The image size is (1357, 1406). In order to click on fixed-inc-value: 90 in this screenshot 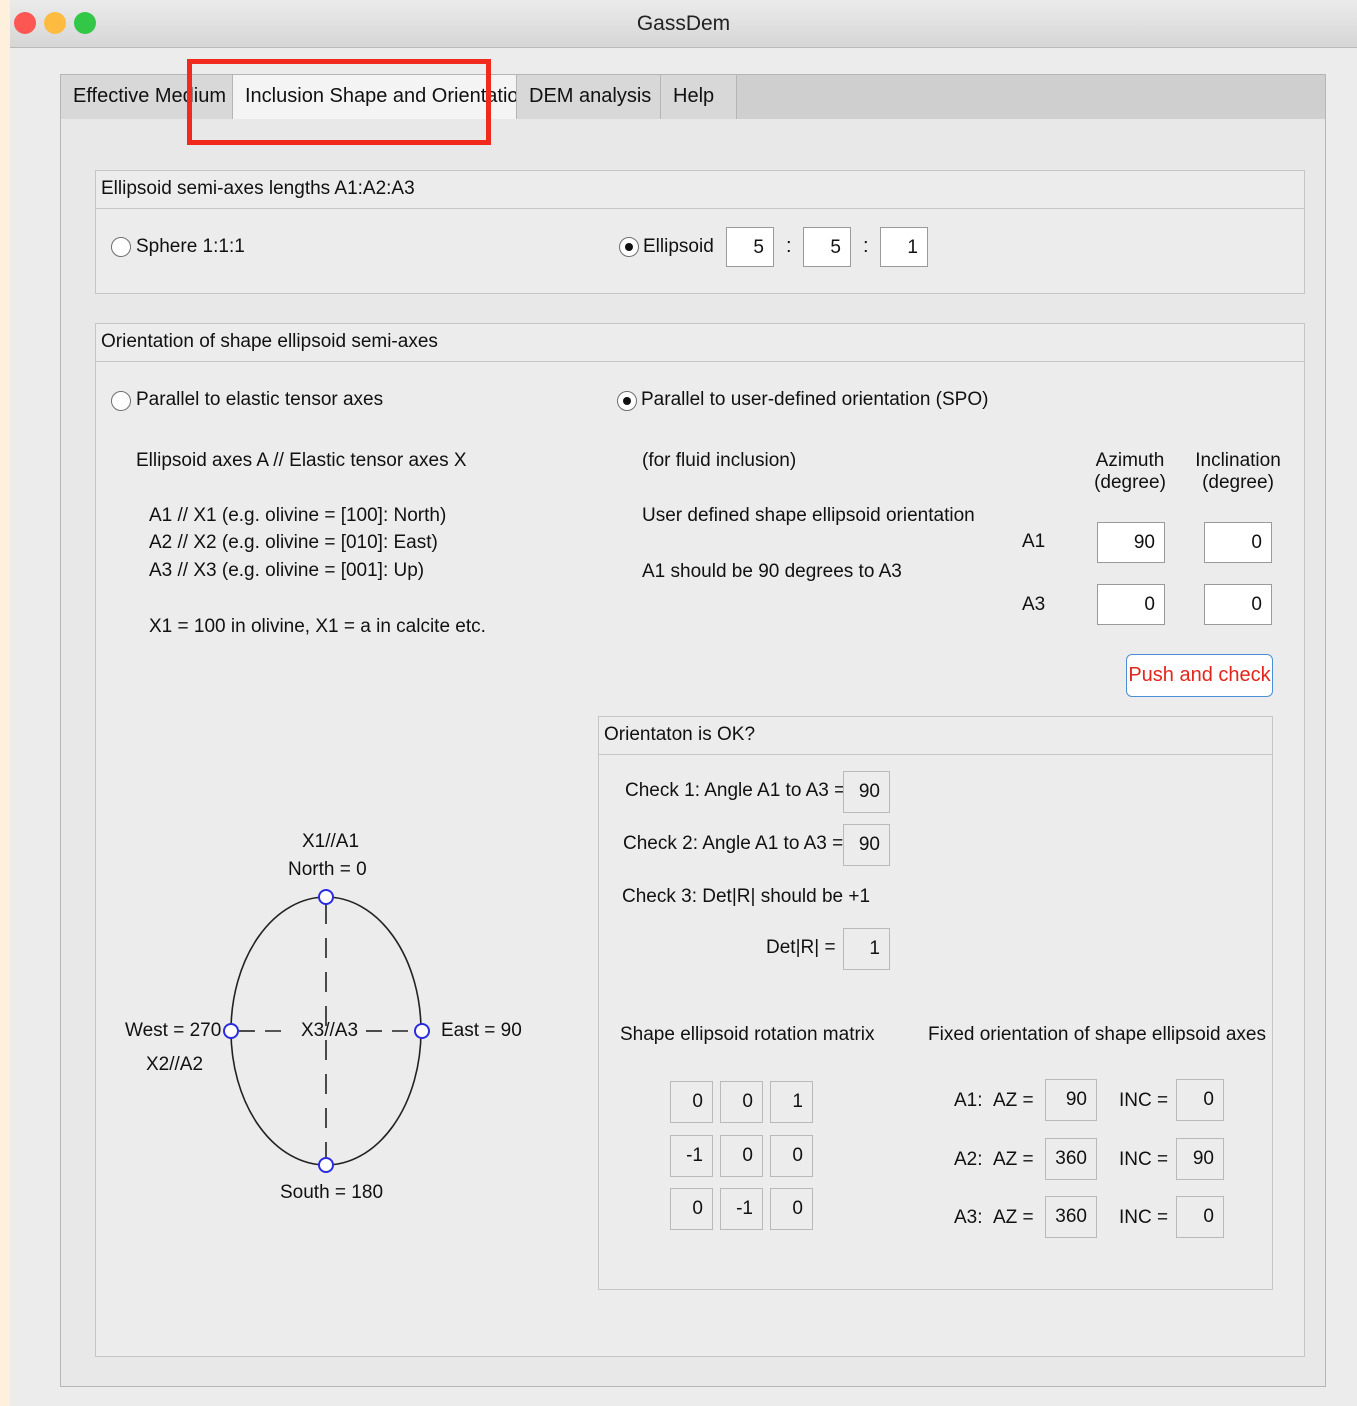, I will do `click(1200, 1159)`.